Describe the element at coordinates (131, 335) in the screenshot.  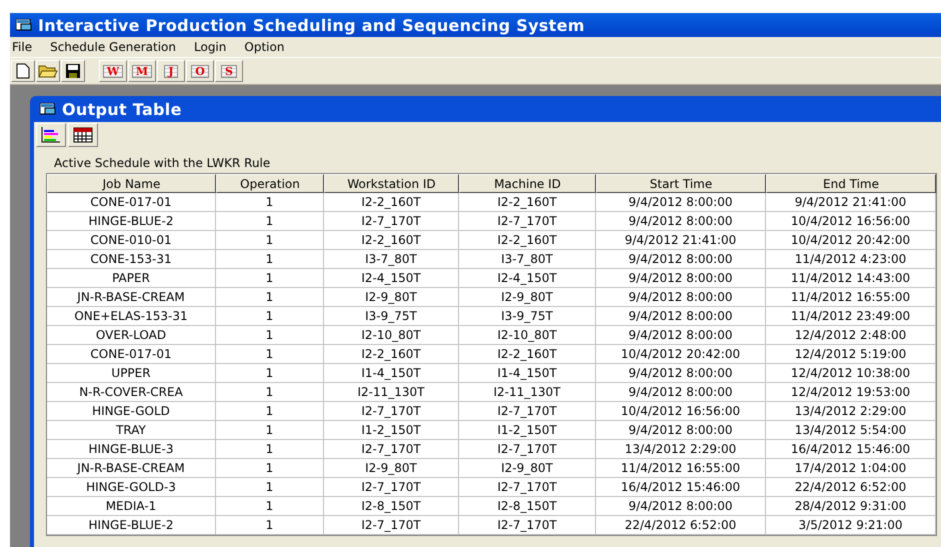
I see `table-cell: OVER-LOAD` at that location.